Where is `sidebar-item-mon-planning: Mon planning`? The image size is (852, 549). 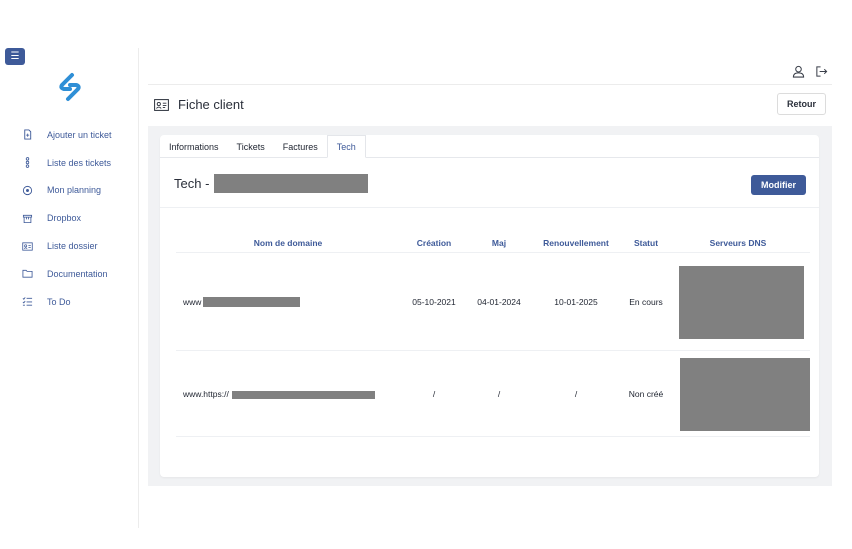 sidebar-item-mon-planning: Mon planning is located at coordinates (77, 191).